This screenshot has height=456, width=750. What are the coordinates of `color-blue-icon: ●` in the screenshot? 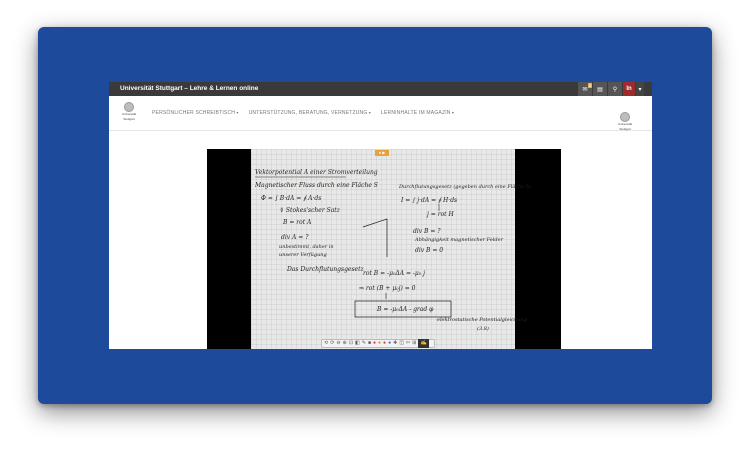 It's located at (389, 343).